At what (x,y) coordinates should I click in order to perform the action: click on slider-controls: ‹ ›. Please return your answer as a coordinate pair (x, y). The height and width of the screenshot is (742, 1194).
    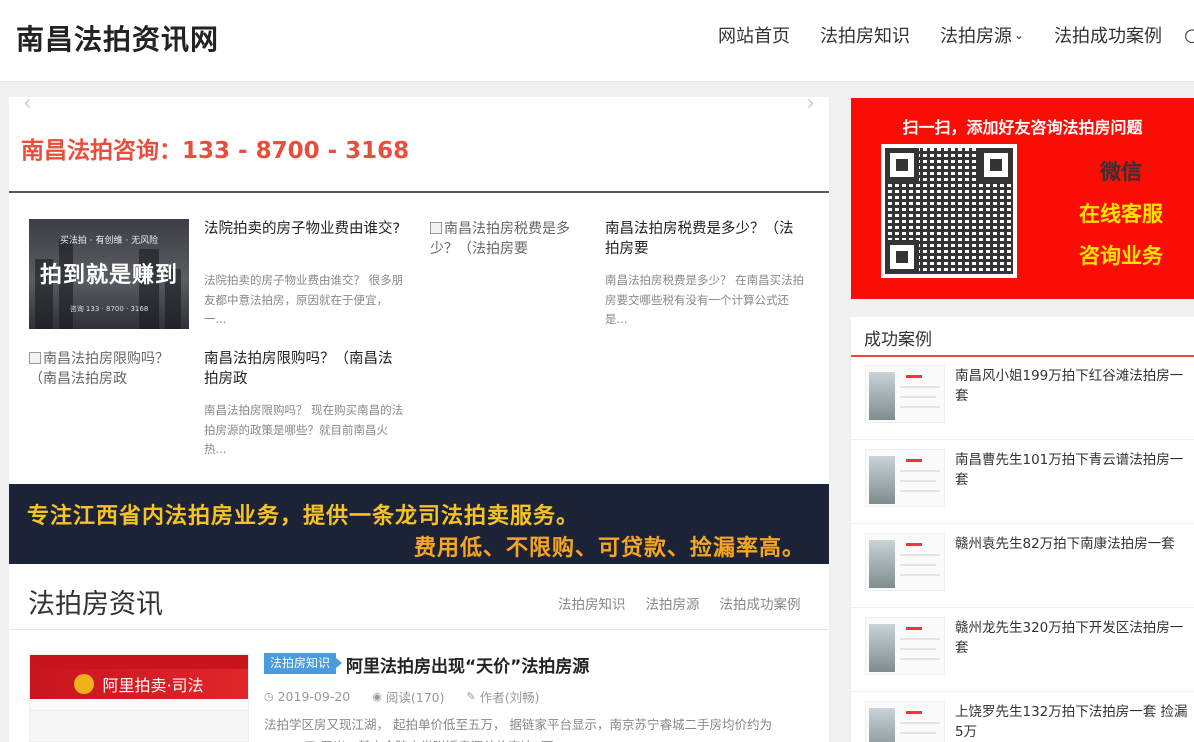
    Looking at the image, I should click on (419, 104).